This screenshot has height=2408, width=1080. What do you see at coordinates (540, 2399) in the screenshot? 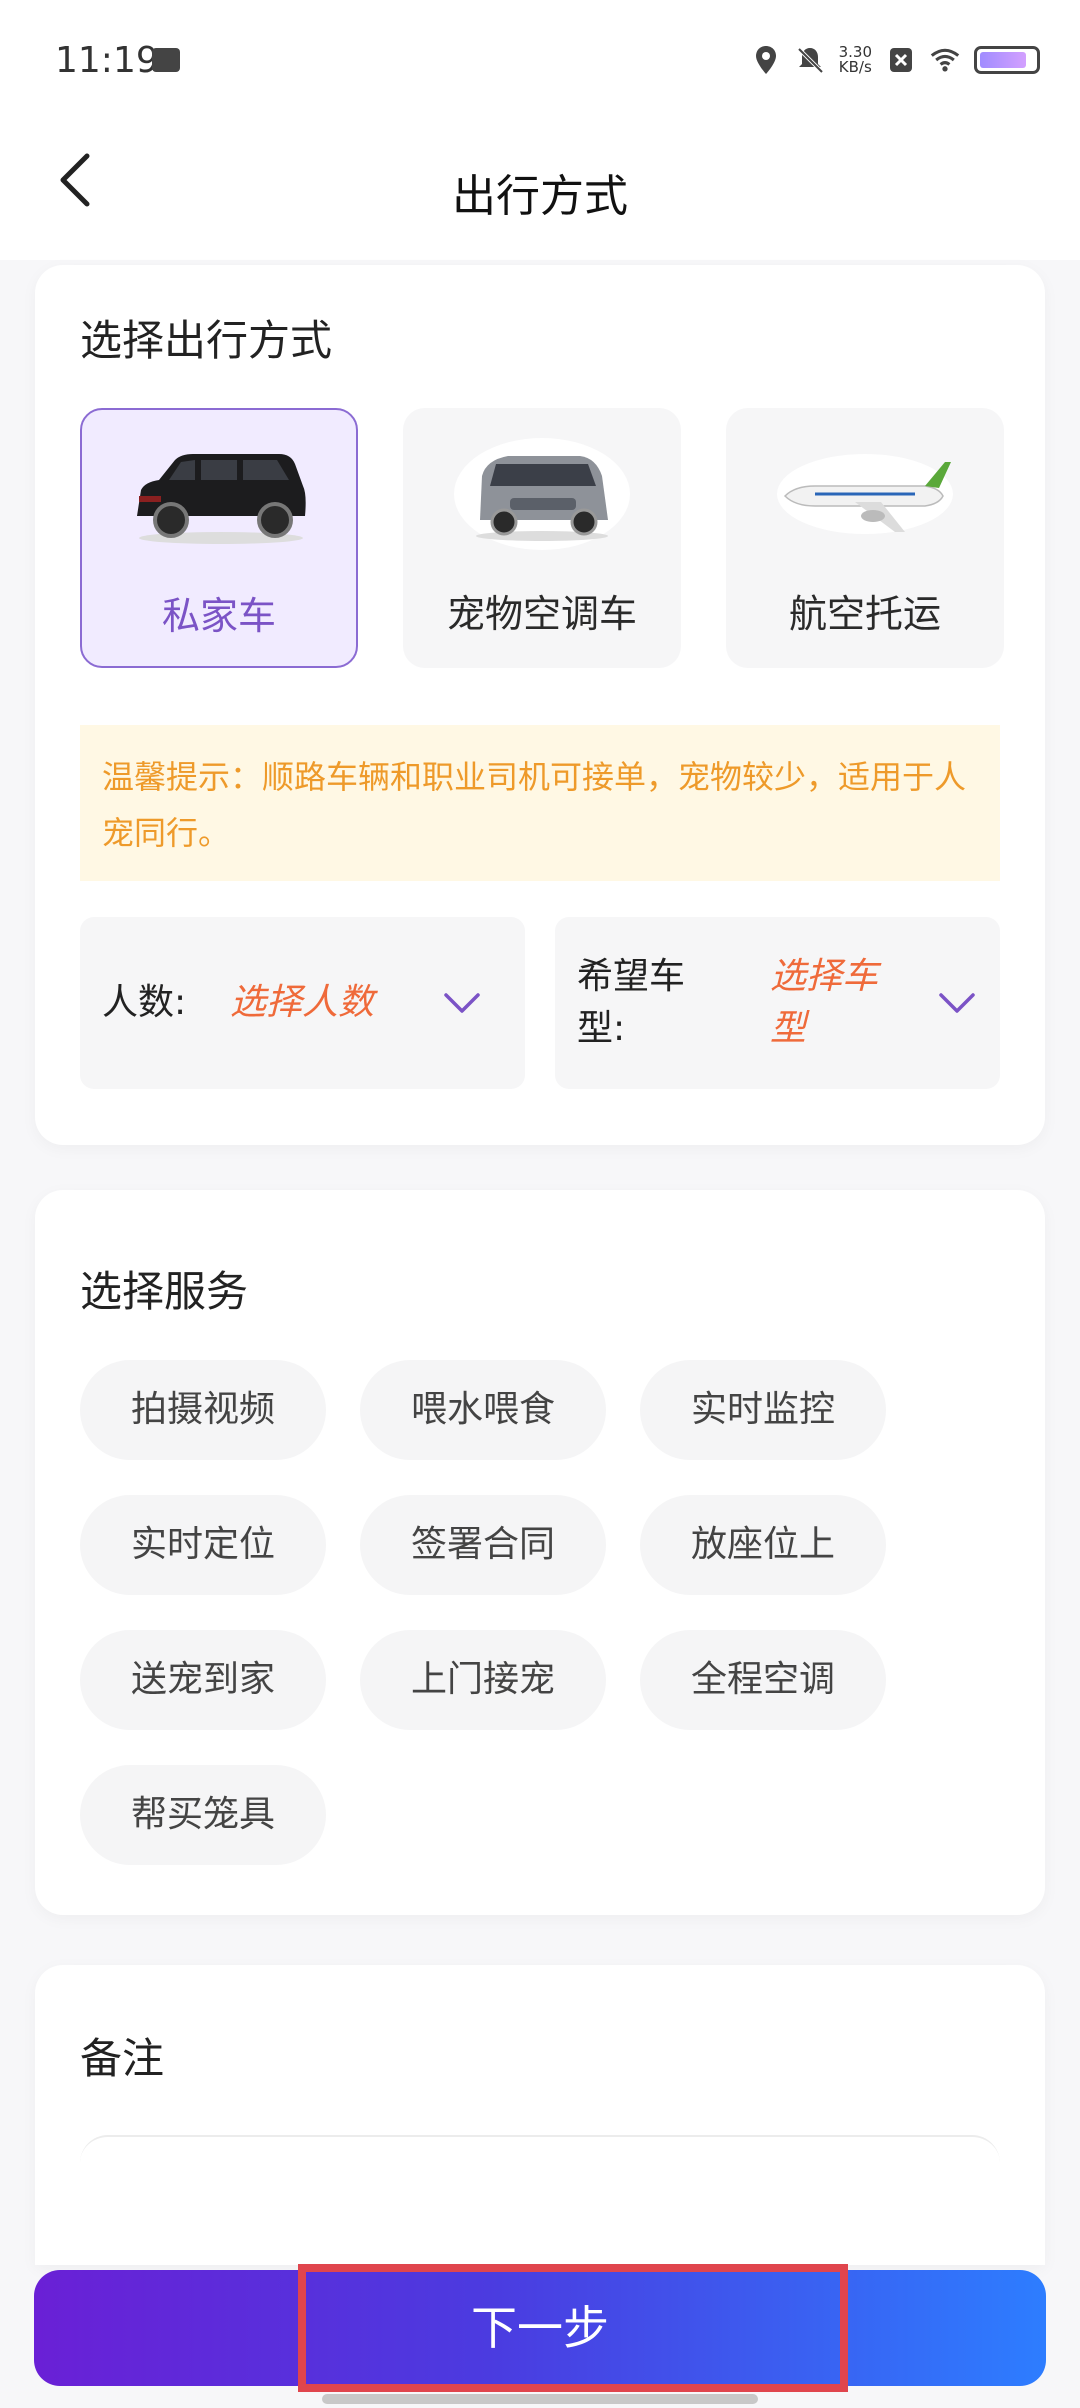
I see `home-indicator` at bounding box center [540, 2399].